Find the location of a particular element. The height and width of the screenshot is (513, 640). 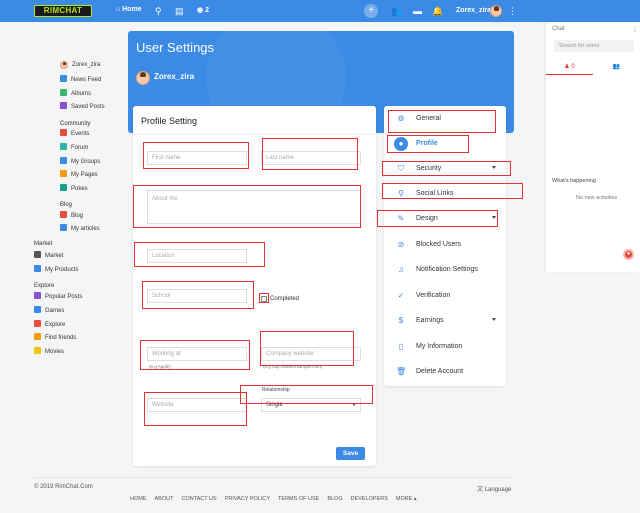

sidebar-item-events: Events is located at coordinates (74, 134).